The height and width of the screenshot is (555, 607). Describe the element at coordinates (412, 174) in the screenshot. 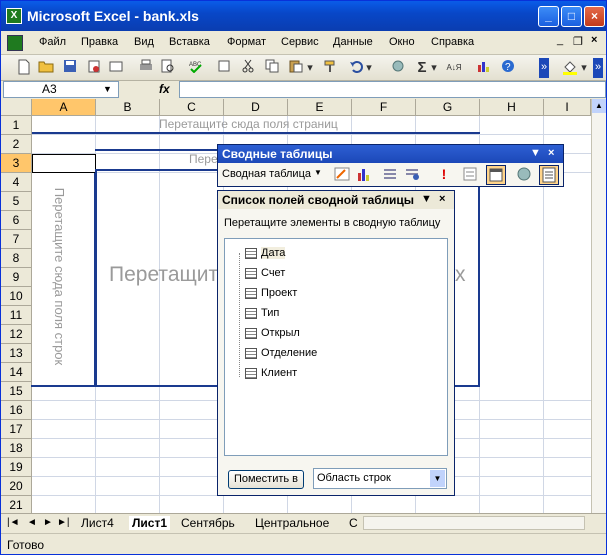

I see `show-detail-icon` at that location.